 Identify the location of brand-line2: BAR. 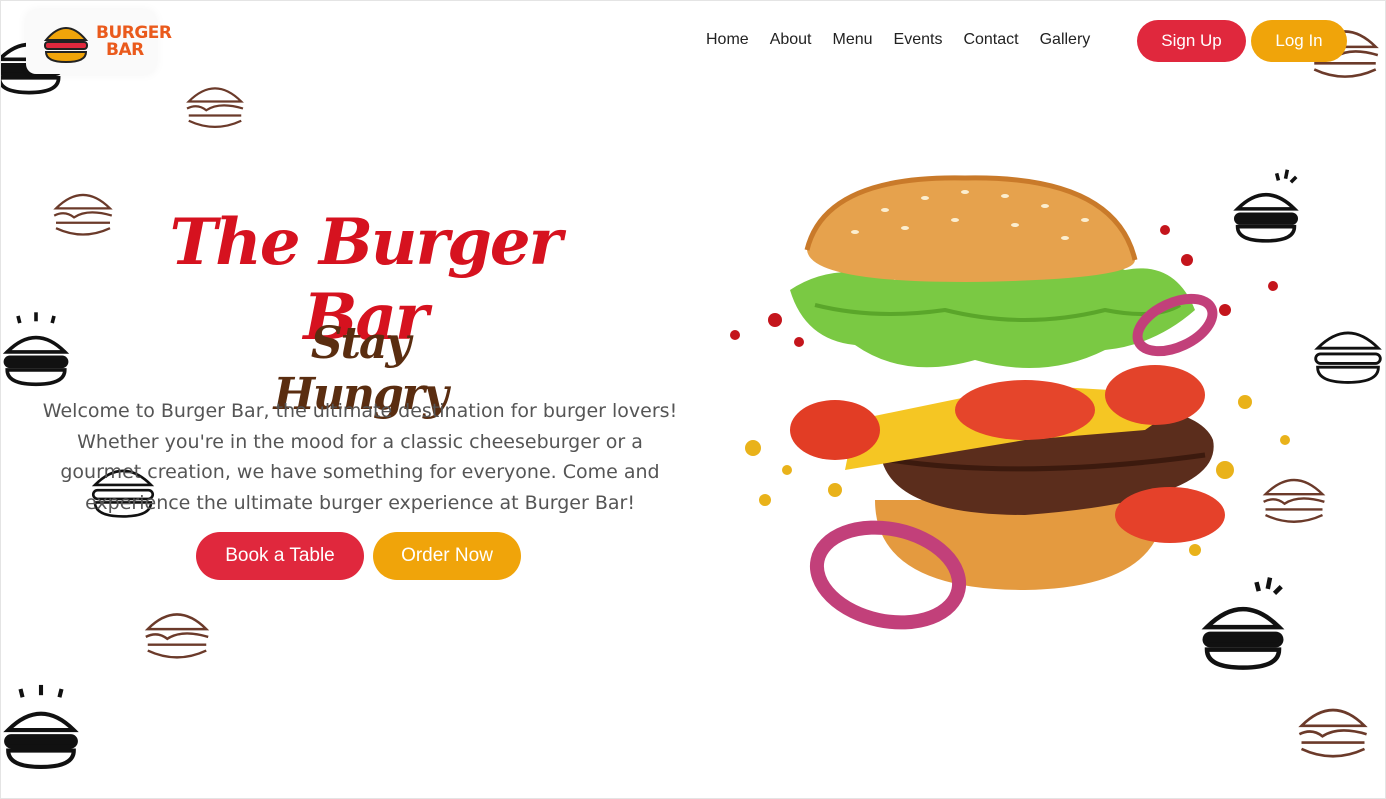
(125, 50).